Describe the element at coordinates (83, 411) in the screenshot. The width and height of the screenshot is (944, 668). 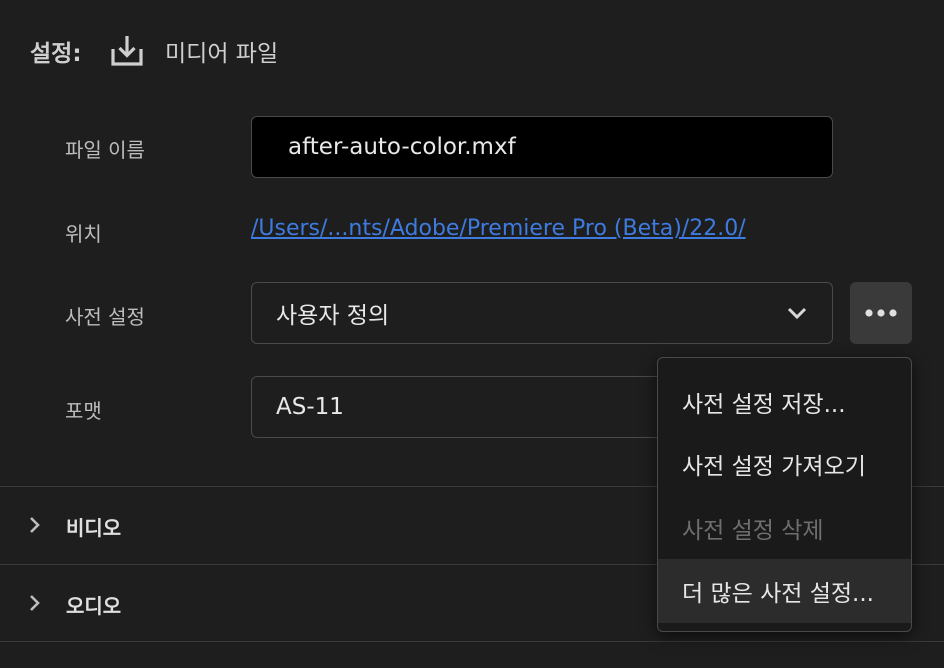
I see `format-label: 포맷` at that location.